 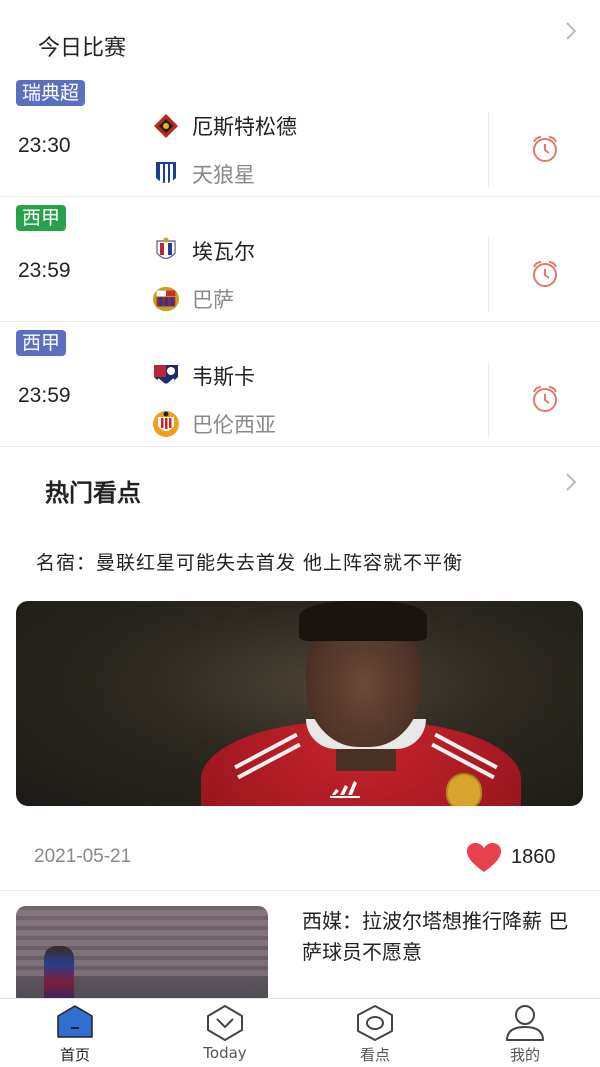 What do you see at coordinates (223, 377) in the screenshot?
I see `home-team-name: 韦斯卡` at bounding box center [223, 377].